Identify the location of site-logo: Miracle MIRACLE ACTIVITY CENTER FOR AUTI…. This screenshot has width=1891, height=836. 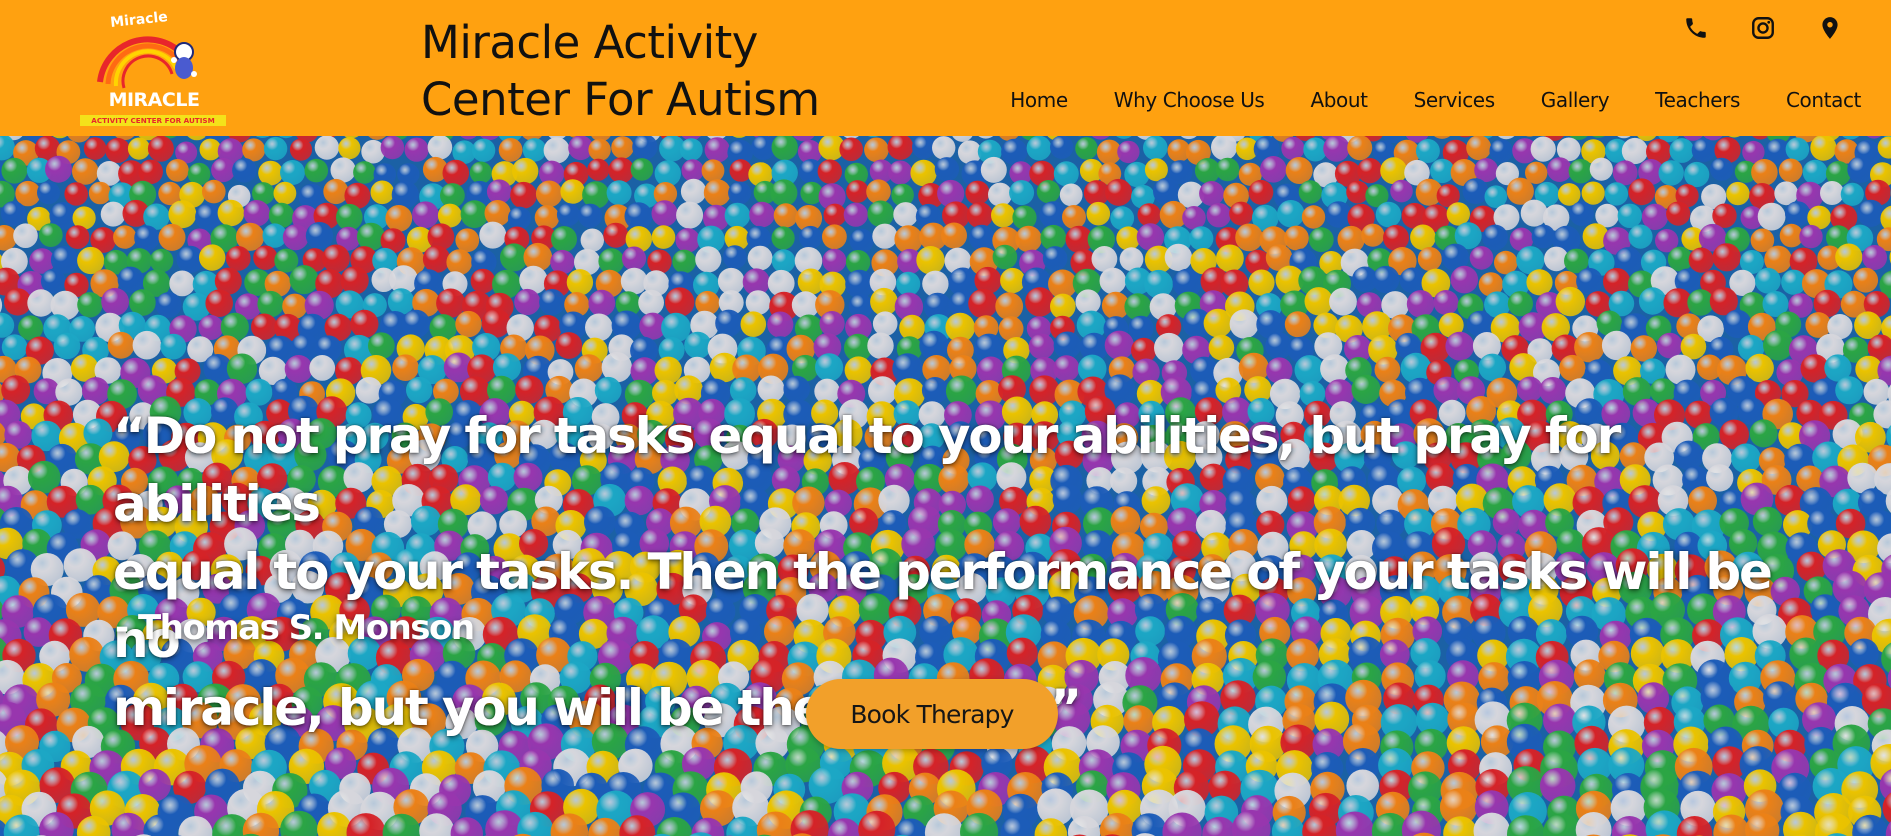
(154, 69).